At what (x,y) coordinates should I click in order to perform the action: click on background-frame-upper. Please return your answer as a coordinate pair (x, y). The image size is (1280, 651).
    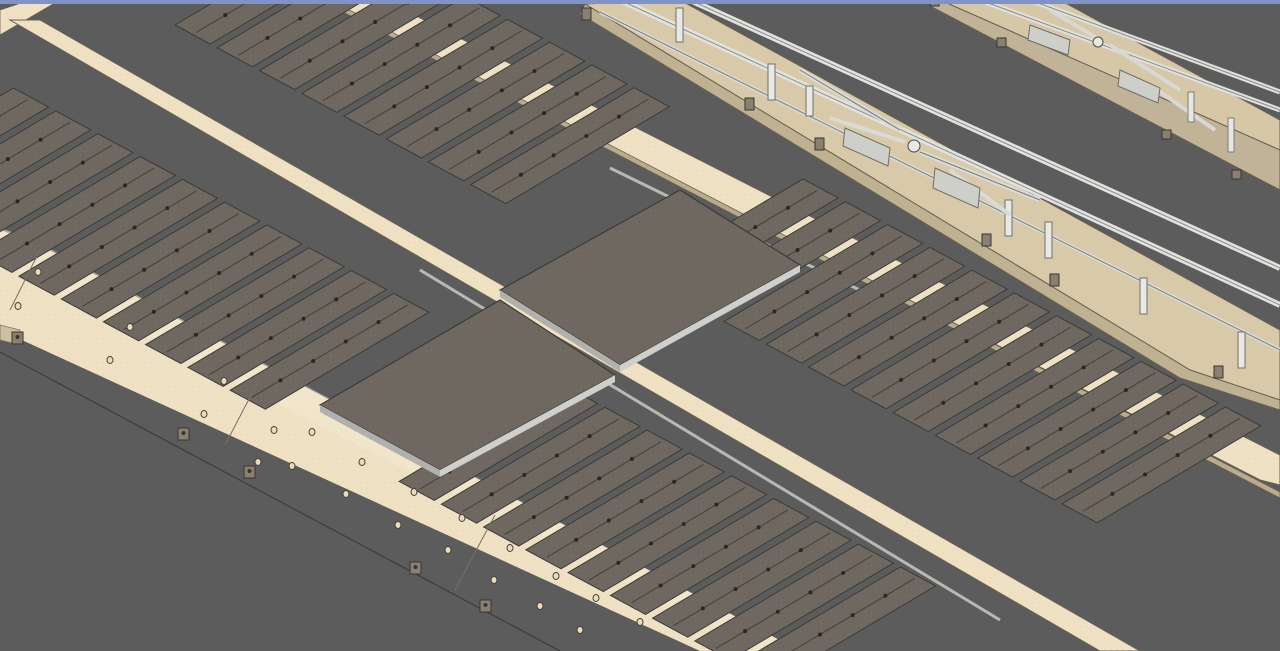
    Looking at the image, I should click on (1104, 95).